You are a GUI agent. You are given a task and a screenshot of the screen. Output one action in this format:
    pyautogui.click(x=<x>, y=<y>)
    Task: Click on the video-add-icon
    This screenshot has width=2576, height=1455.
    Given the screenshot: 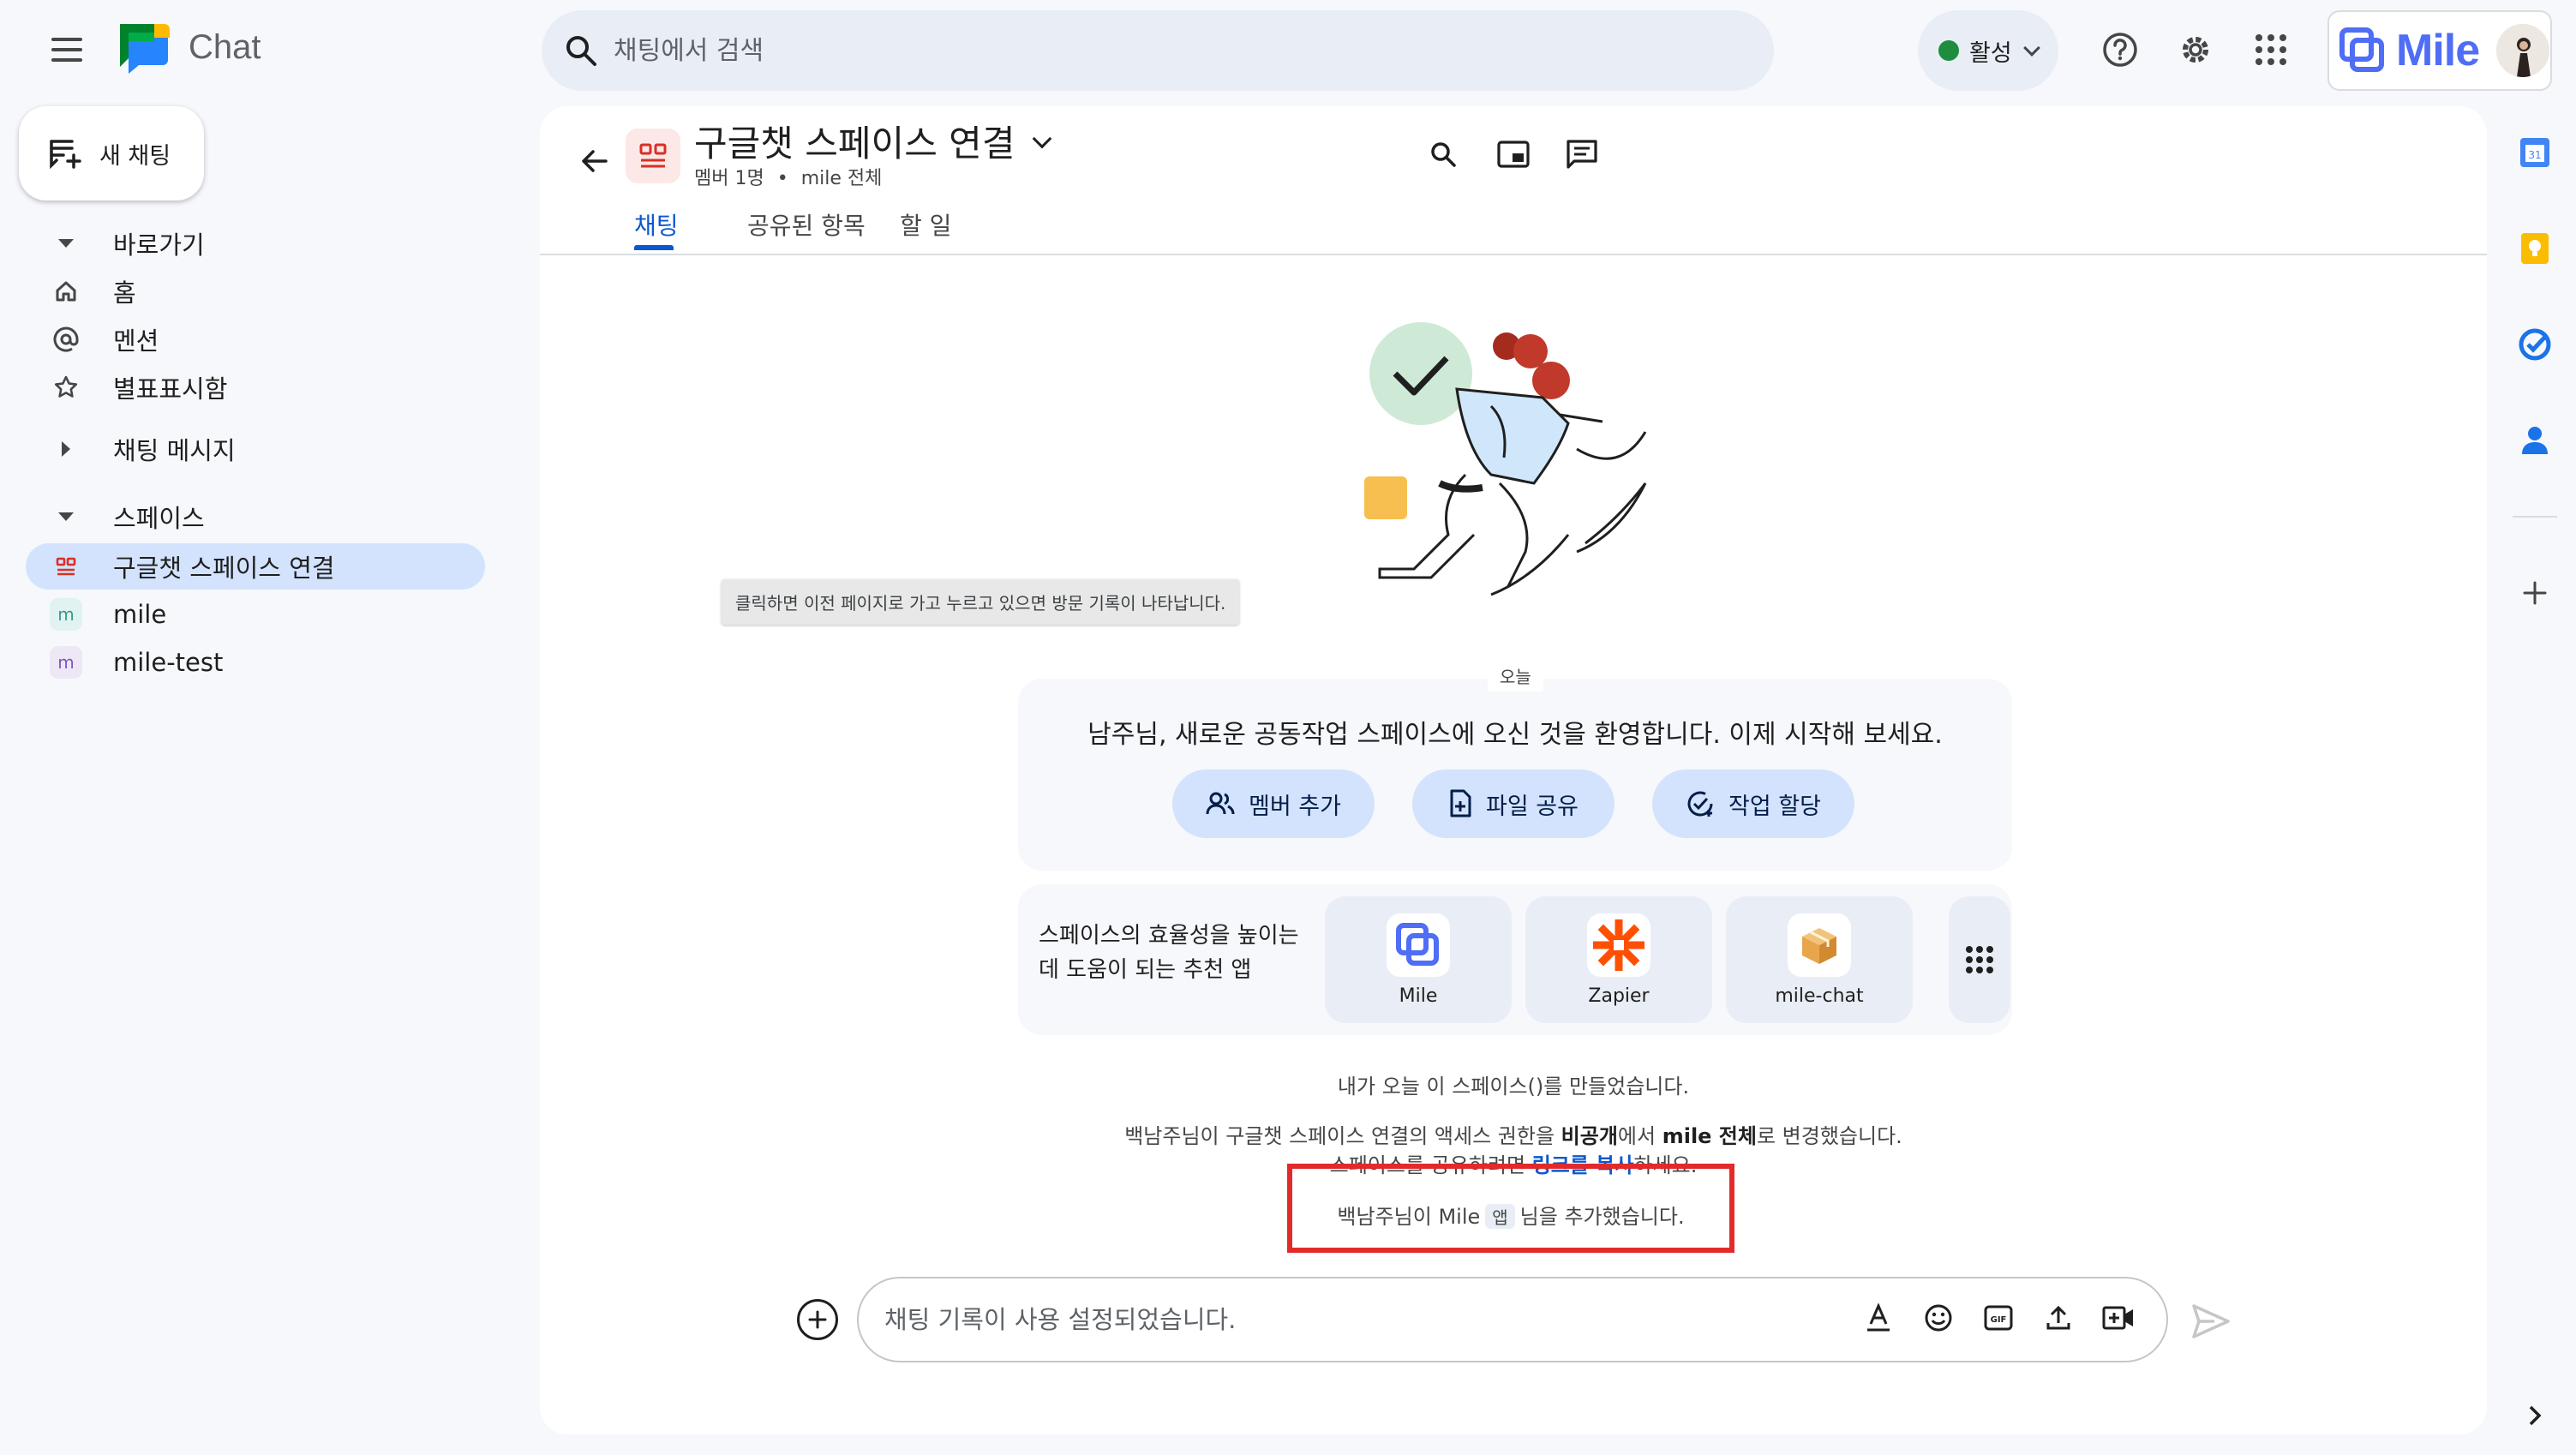 What is the action you would take?
    pyautogui.click(x=2117, y=1318)
    